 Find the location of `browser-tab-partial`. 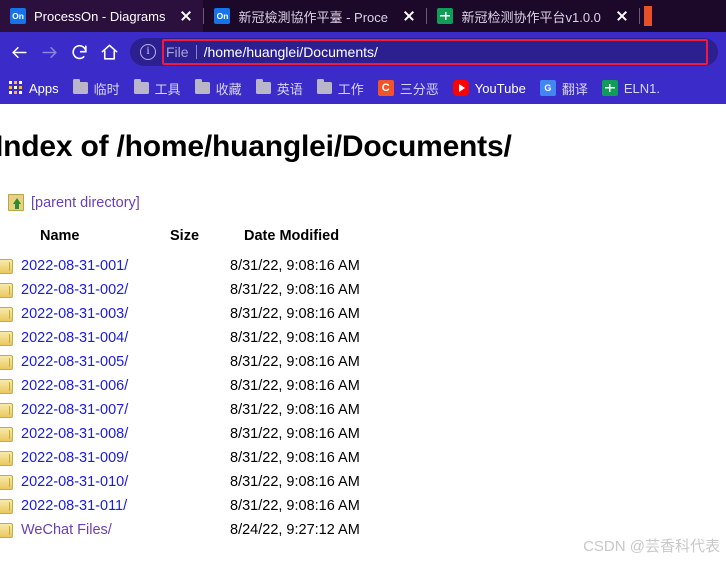

browser-tab-partial is located at coordinates (647, 16).